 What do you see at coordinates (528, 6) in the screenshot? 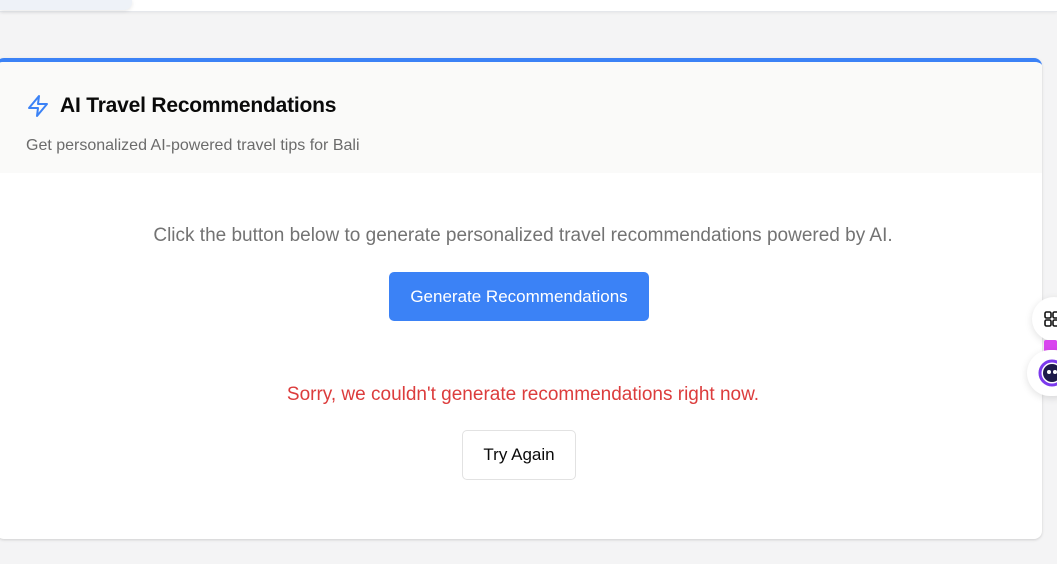
I see `top-navigation-bar` at bounding box center [528, 6].